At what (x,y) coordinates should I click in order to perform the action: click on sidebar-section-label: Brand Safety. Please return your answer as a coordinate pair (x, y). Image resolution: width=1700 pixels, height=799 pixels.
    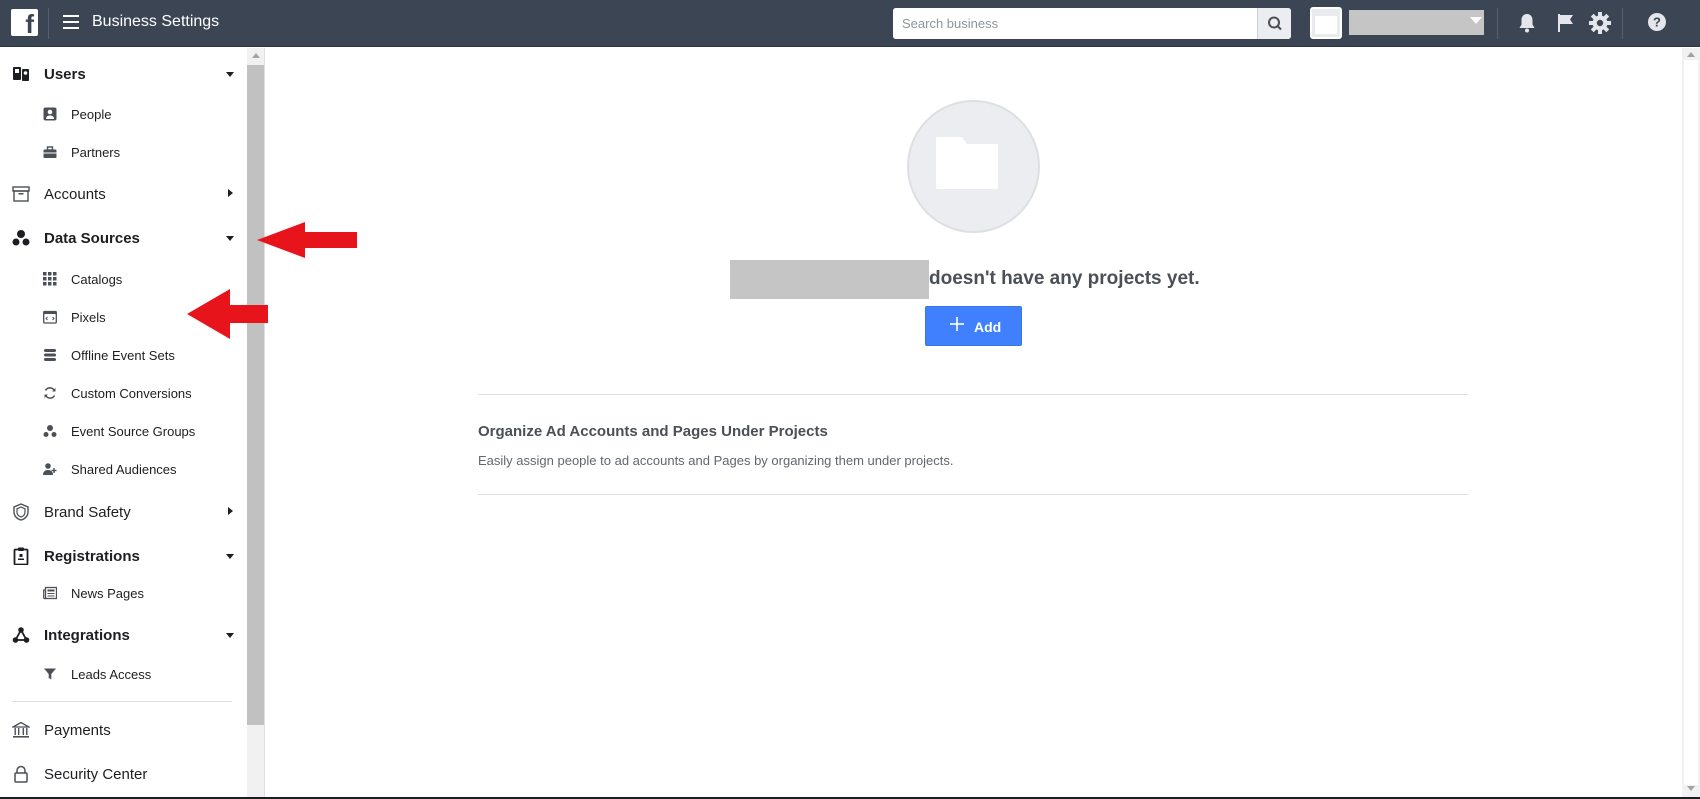
    Looking at the image, I should click on (87, 512).